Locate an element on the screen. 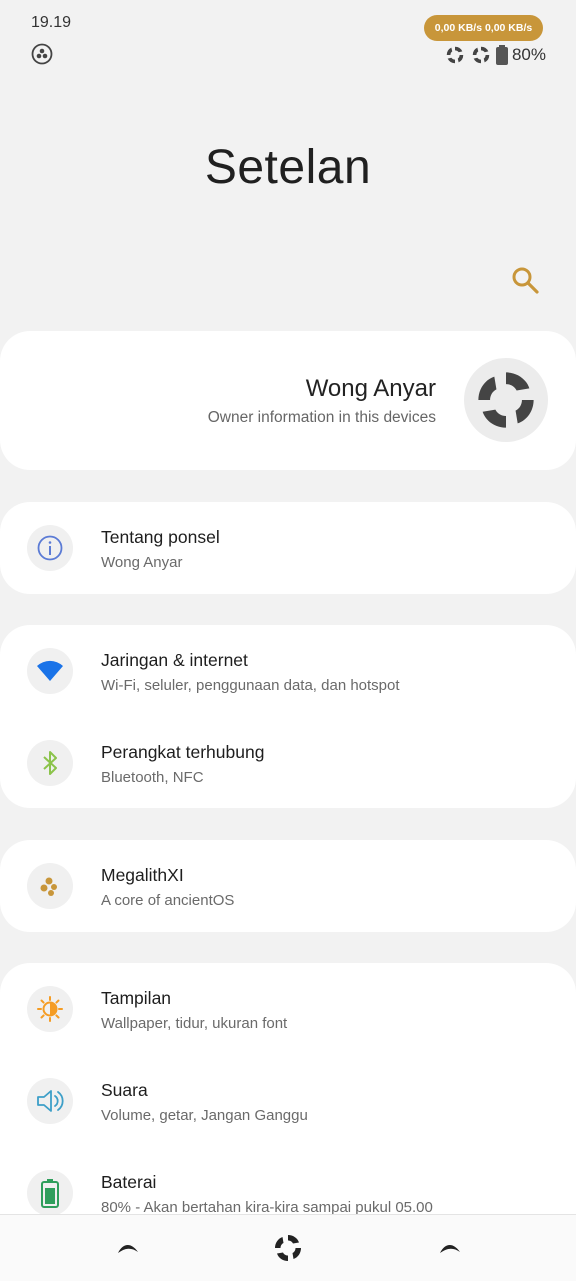 This screenshot has height=1281, width=576. battery-icon is located at coordinates (50, 1193).